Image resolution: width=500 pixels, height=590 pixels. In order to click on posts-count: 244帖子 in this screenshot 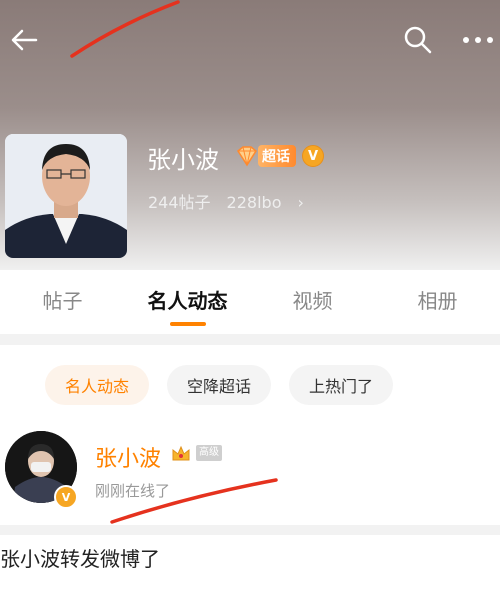, I will do `click(179, 202)`.